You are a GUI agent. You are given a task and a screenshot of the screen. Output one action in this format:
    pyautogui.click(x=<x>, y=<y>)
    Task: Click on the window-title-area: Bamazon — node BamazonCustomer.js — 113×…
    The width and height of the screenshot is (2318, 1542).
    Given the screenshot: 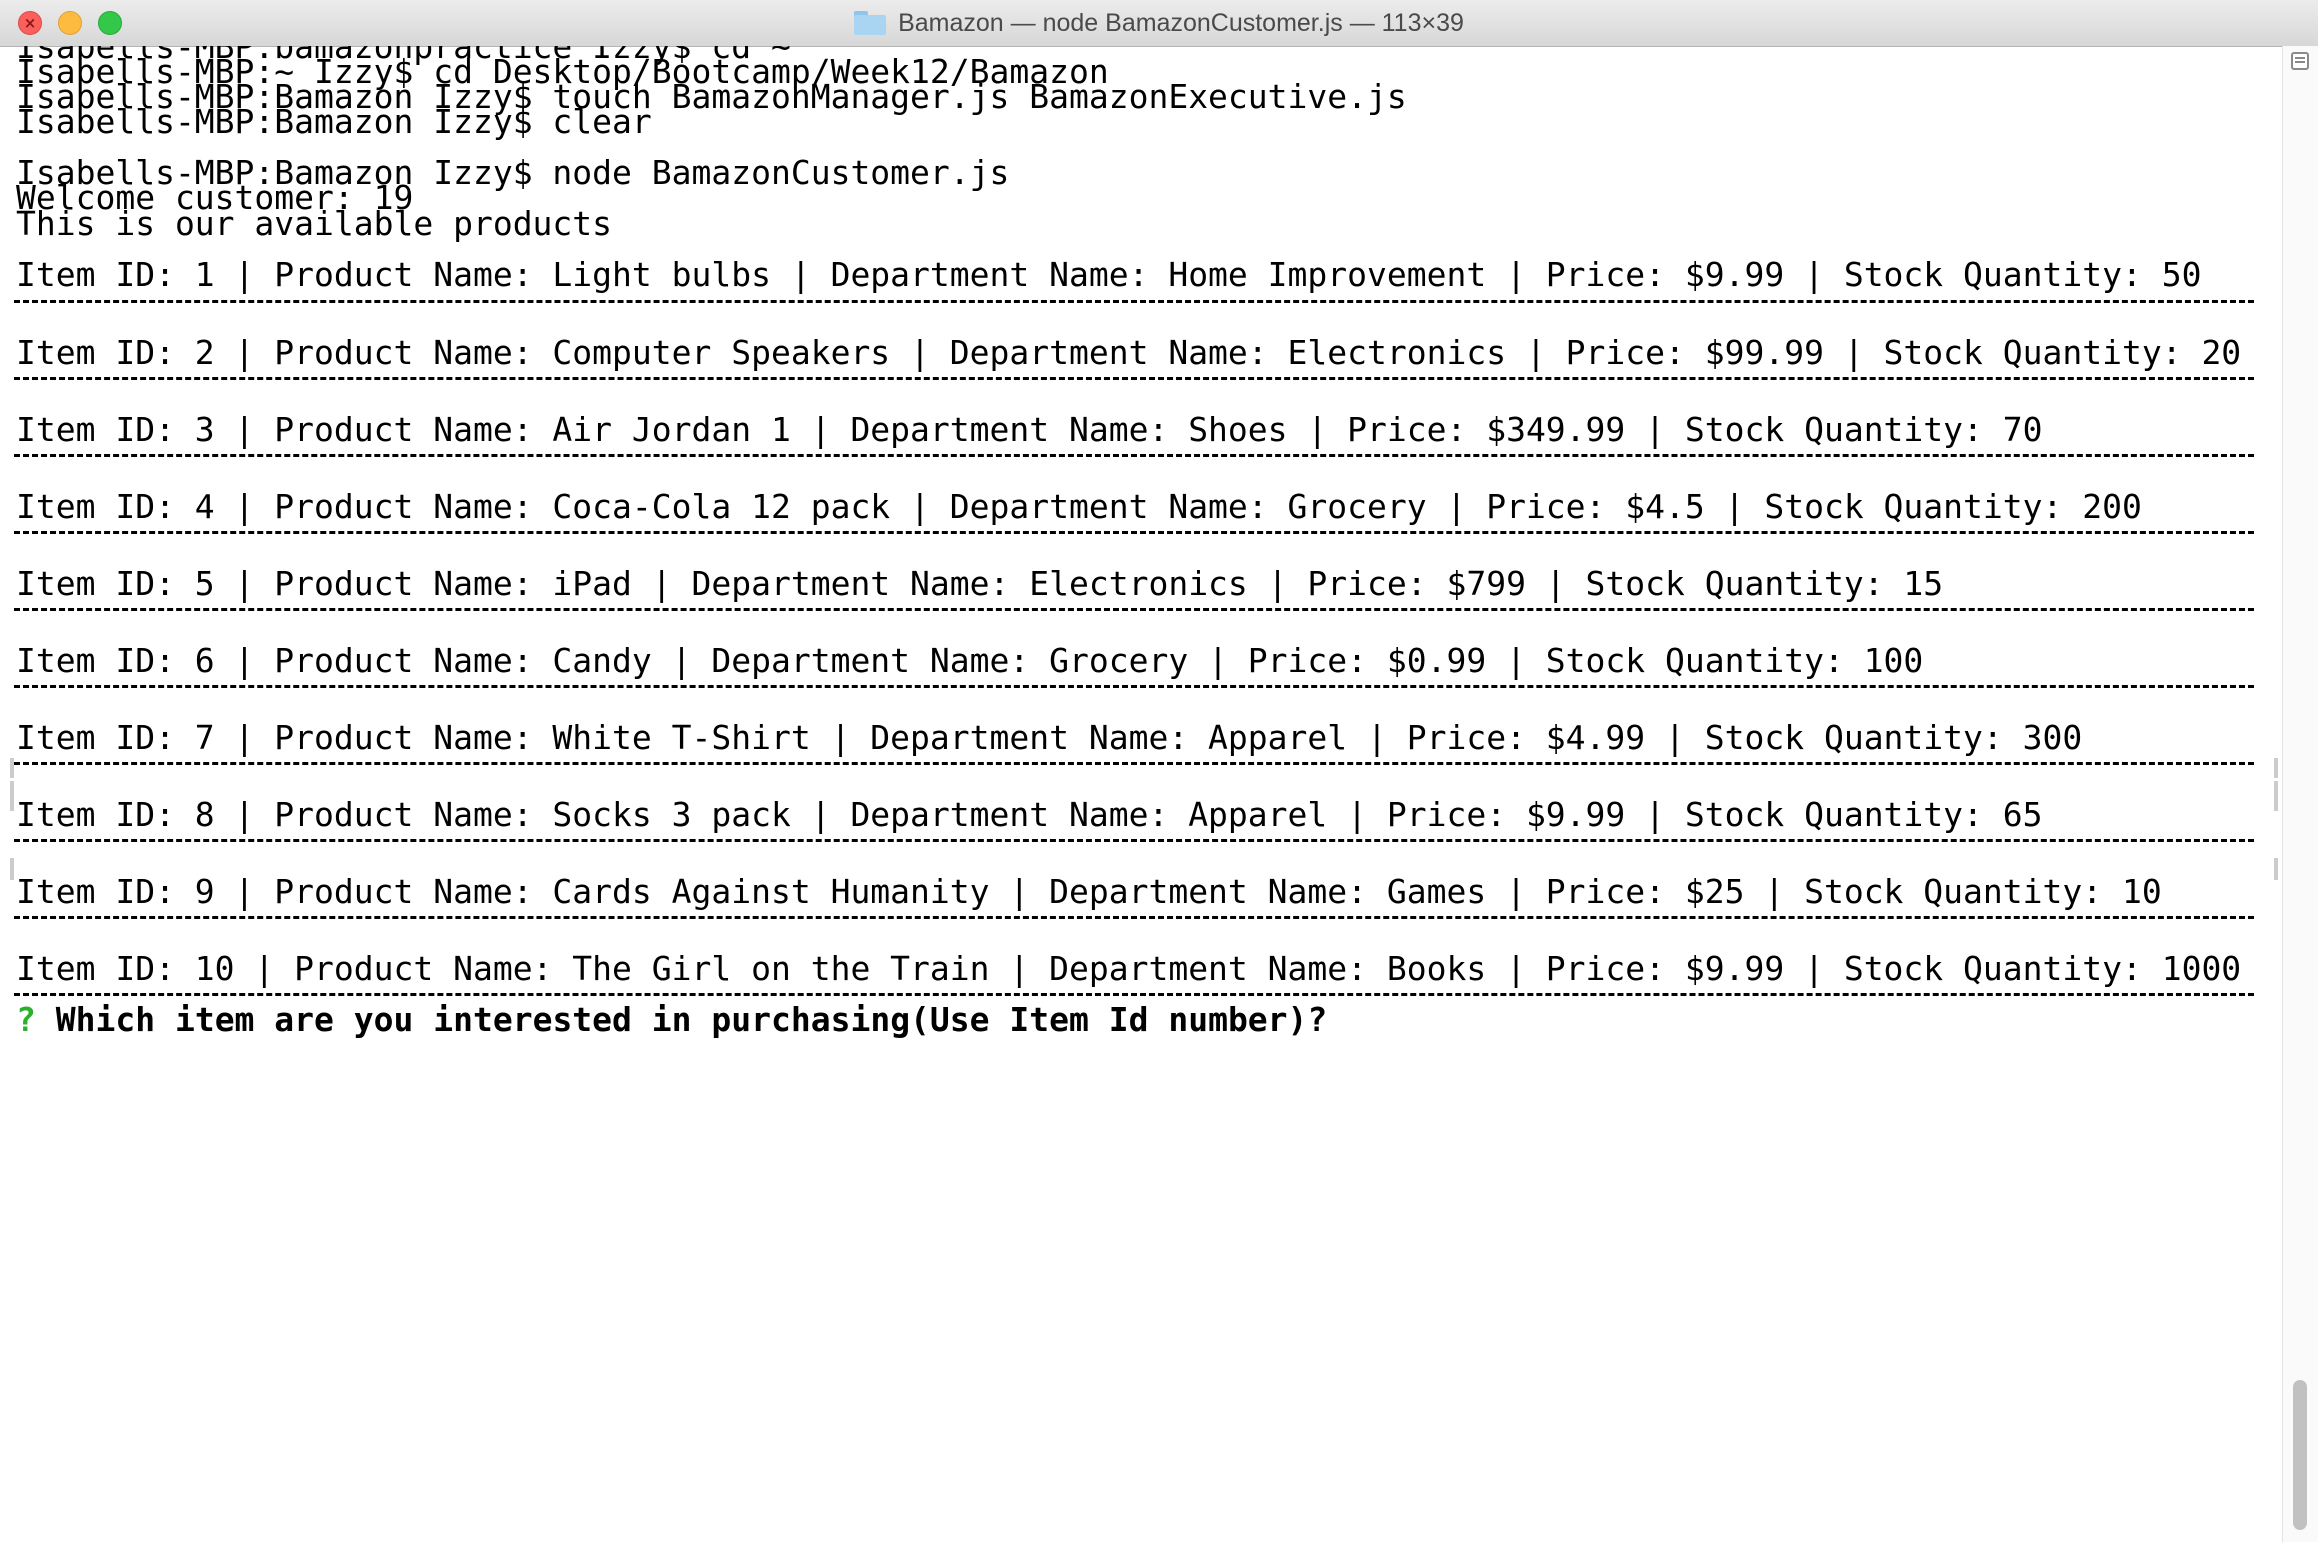 What is the action you would take?
    pyautogui.click(x=1159, y=23)
    